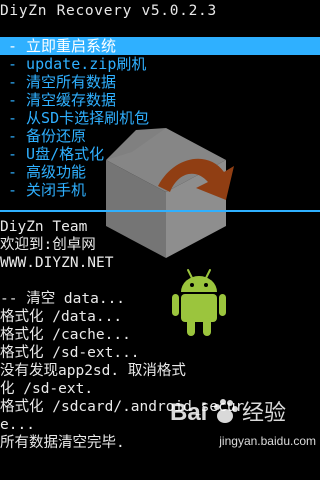 The height and width of the screenshot is (480, 320). What do you see at coordinates (160, 136) in the screenshot?
I see `menu-item-backup-restore: - 备份还原` at bounding box center [160, 136].